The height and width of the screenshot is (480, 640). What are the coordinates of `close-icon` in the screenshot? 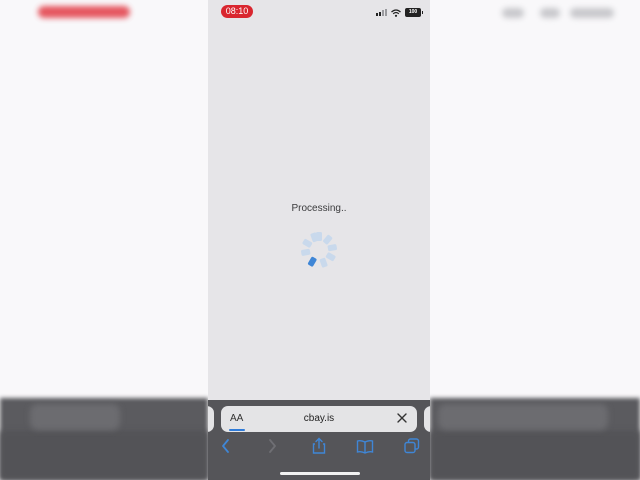 It's located at (402, 418).